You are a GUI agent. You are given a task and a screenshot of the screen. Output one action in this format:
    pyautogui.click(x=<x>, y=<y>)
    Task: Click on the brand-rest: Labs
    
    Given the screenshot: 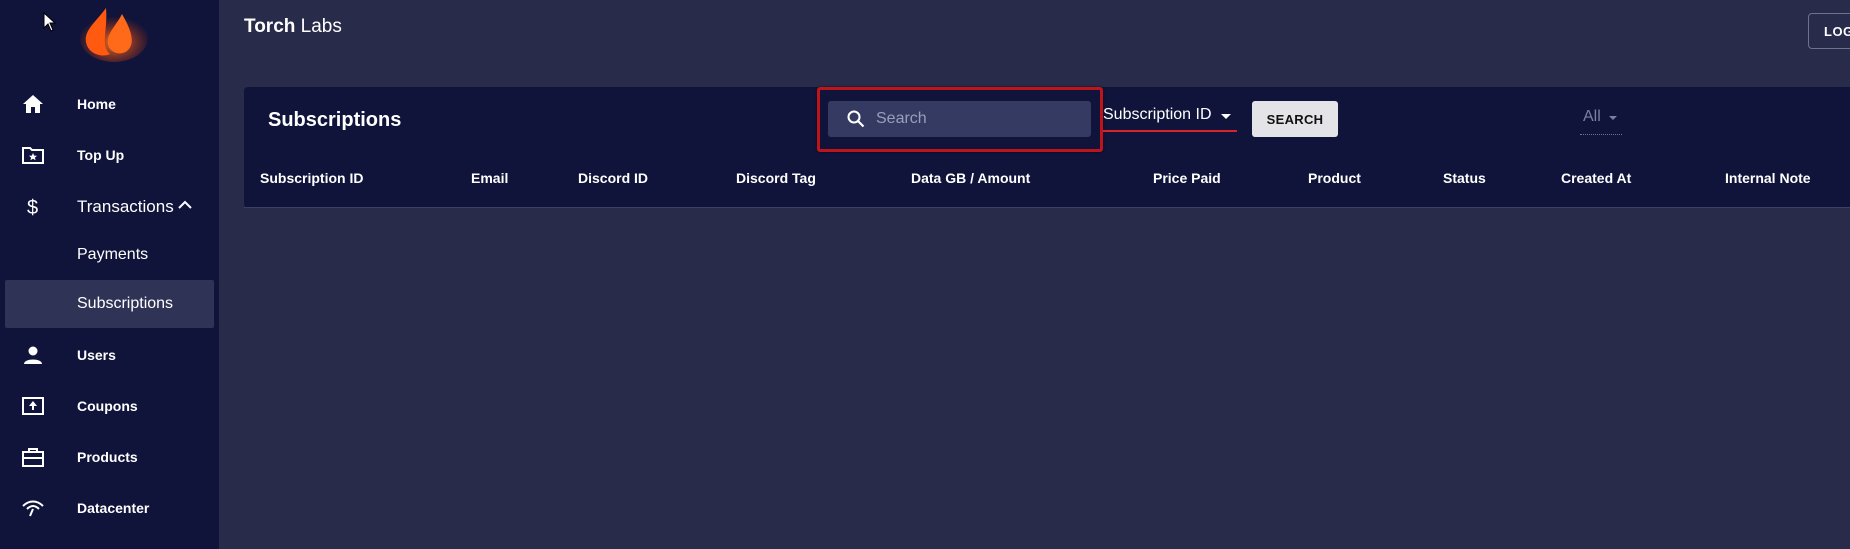 What is the action you would take?
    pyautogui.click(x=318, y=26)
    